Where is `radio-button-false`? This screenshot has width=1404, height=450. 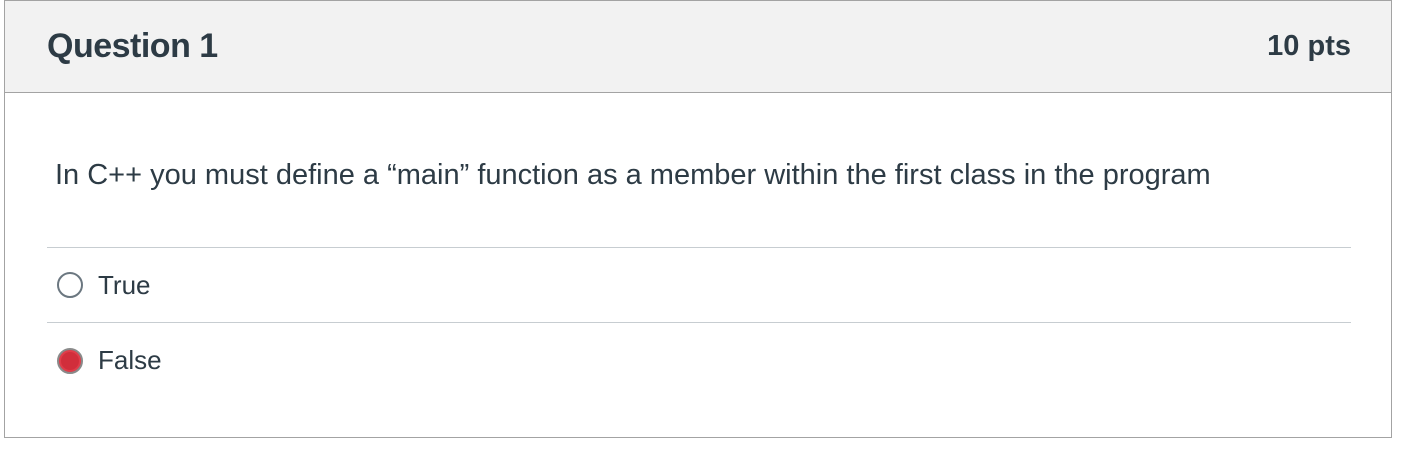
radio-button-false is located at coordinates (70, 360).